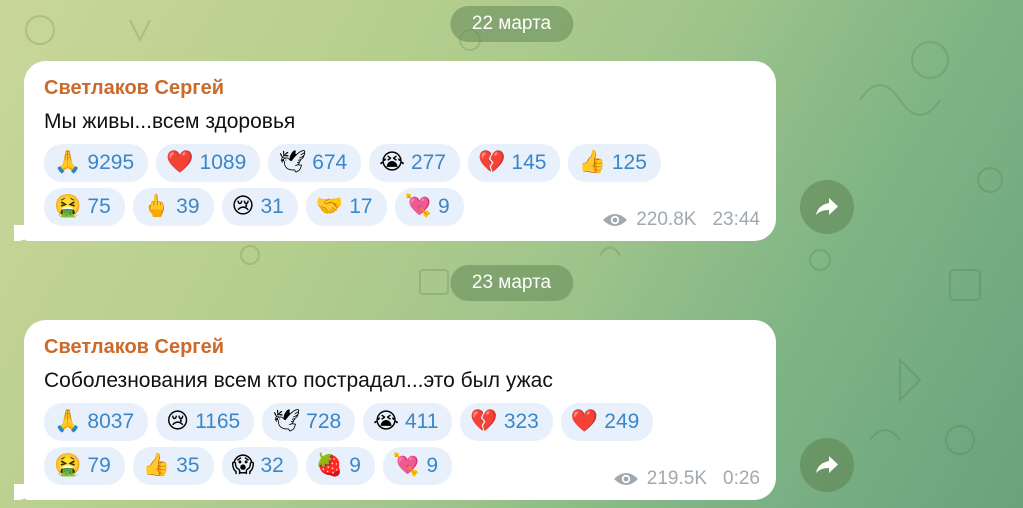  I want to click on reaction-dove: 🕊 674, so click(315, 163).